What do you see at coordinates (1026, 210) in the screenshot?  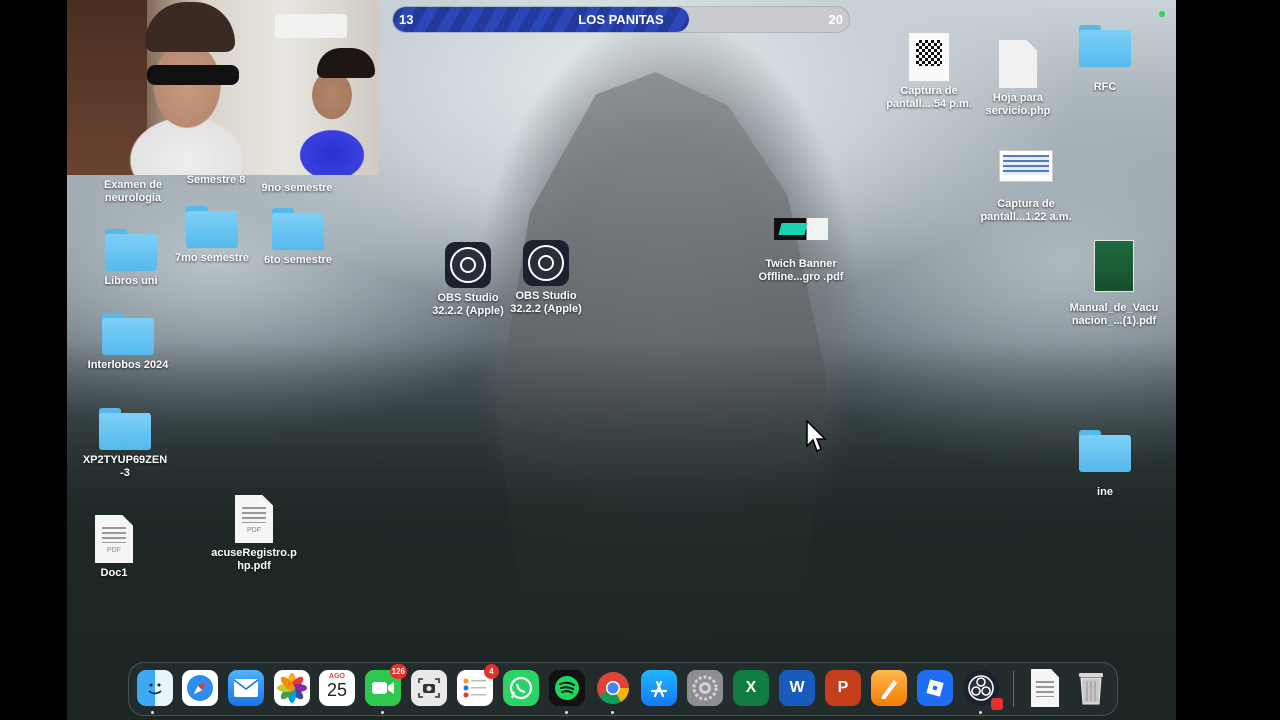 I see `desktop-item-label: Captura de pantall...1.22 a.m.` at bounding box center [1026, 210].